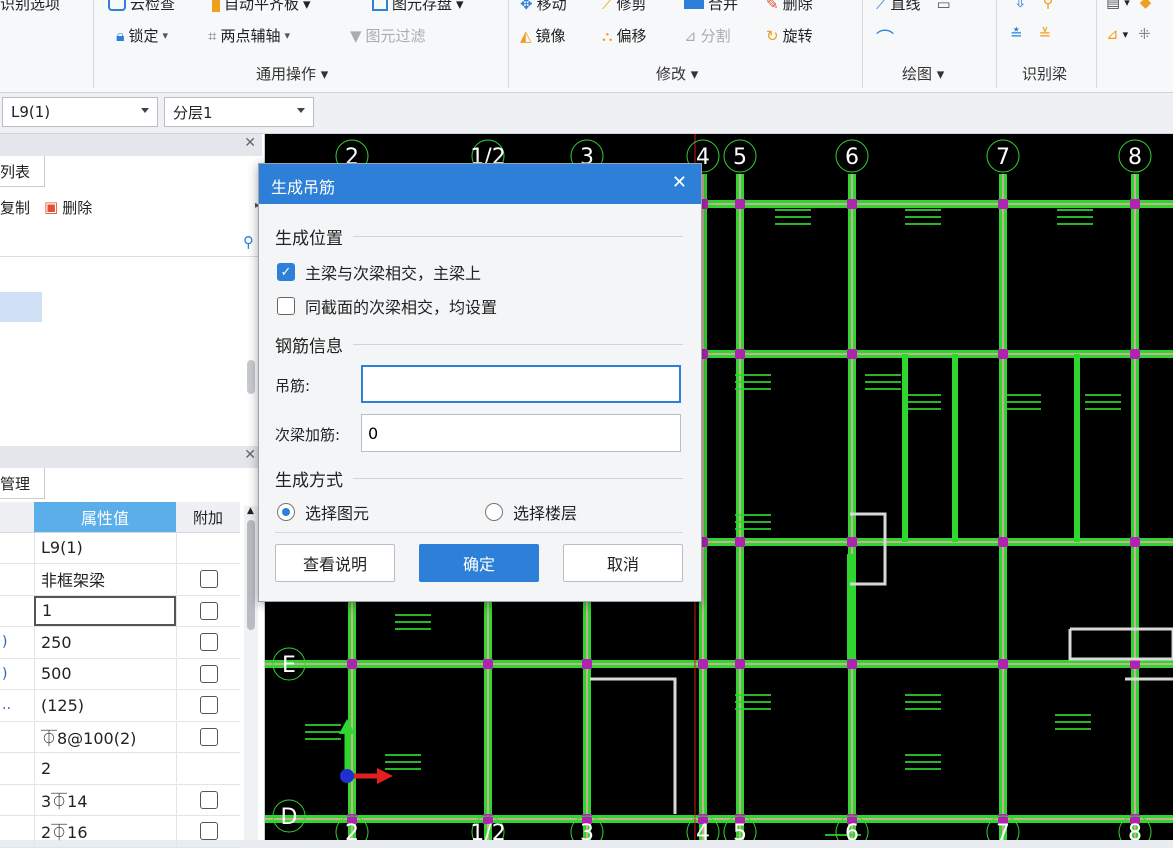  What do you see at coordinates (105, 579) in the screenshot?
I see `property-value: 非框架梁` at bounding box center [105, 579].